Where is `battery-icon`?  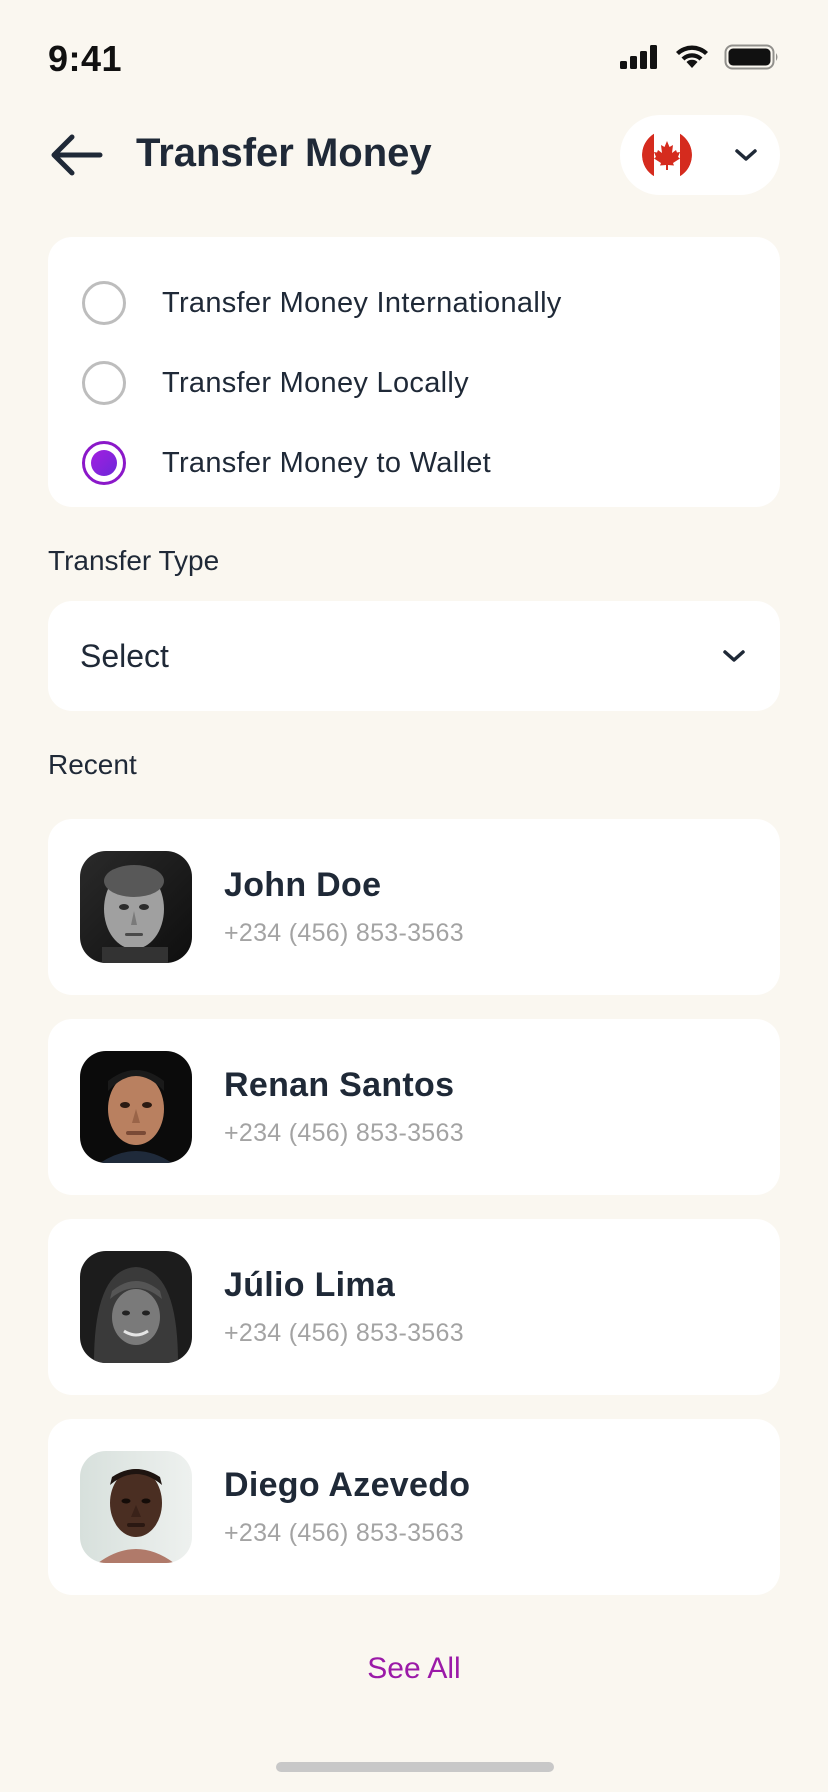 battery-icon is located at coordinates (751, 57).